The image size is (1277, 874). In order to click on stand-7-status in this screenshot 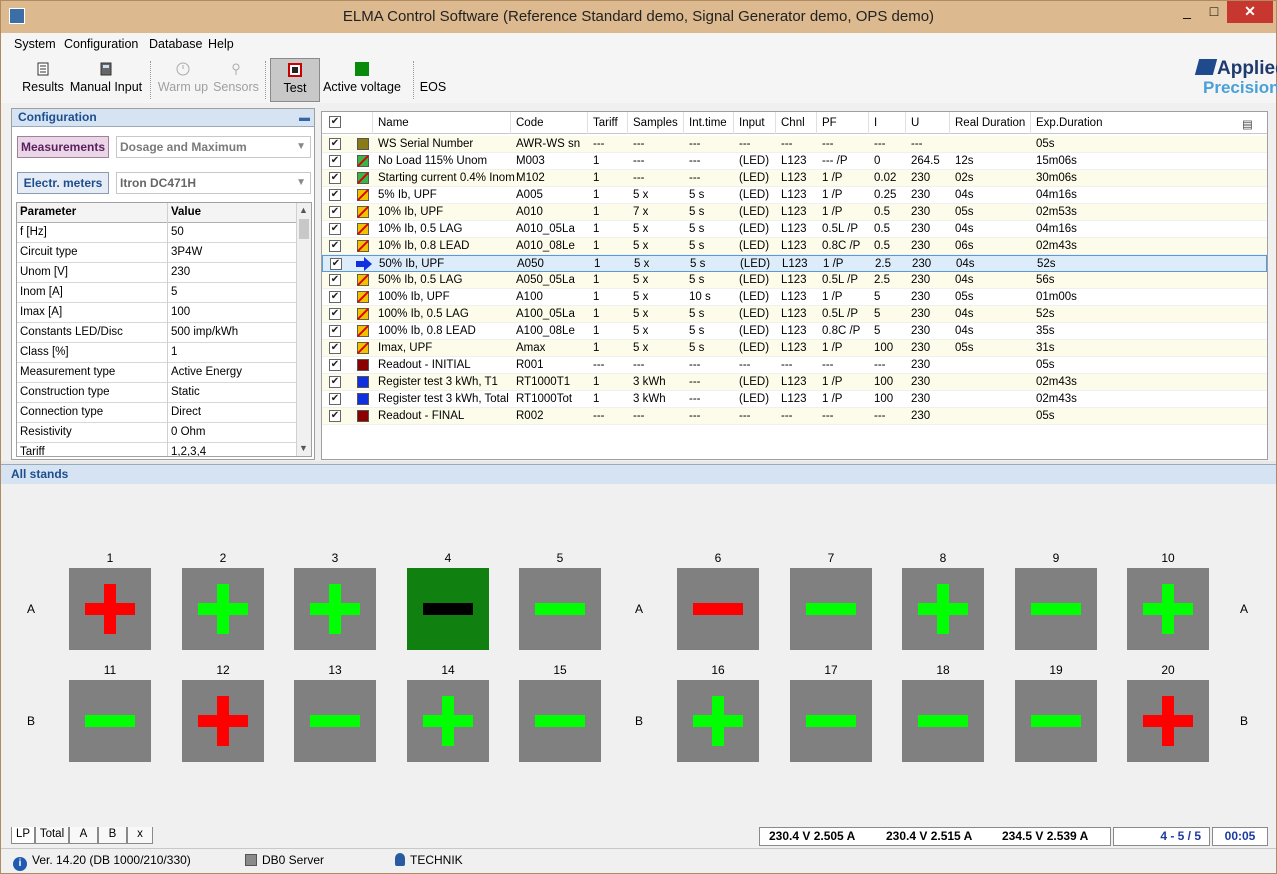, I will do `click(831, 609)`.